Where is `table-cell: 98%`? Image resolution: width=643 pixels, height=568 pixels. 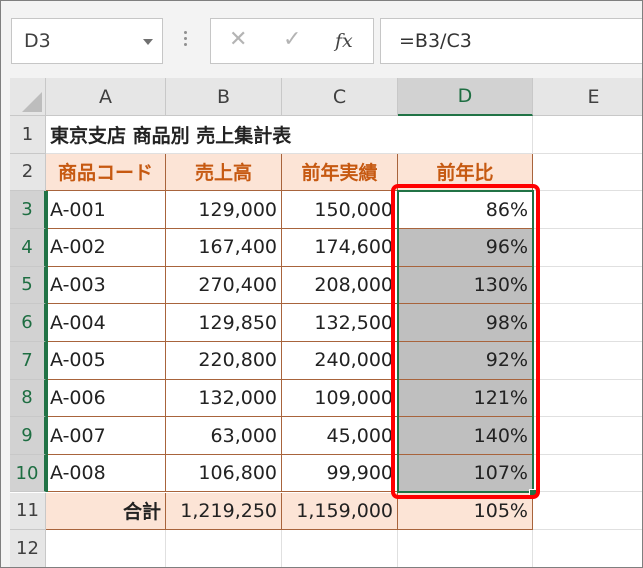
table-cell: 98% is located at coordinates (465, 323).